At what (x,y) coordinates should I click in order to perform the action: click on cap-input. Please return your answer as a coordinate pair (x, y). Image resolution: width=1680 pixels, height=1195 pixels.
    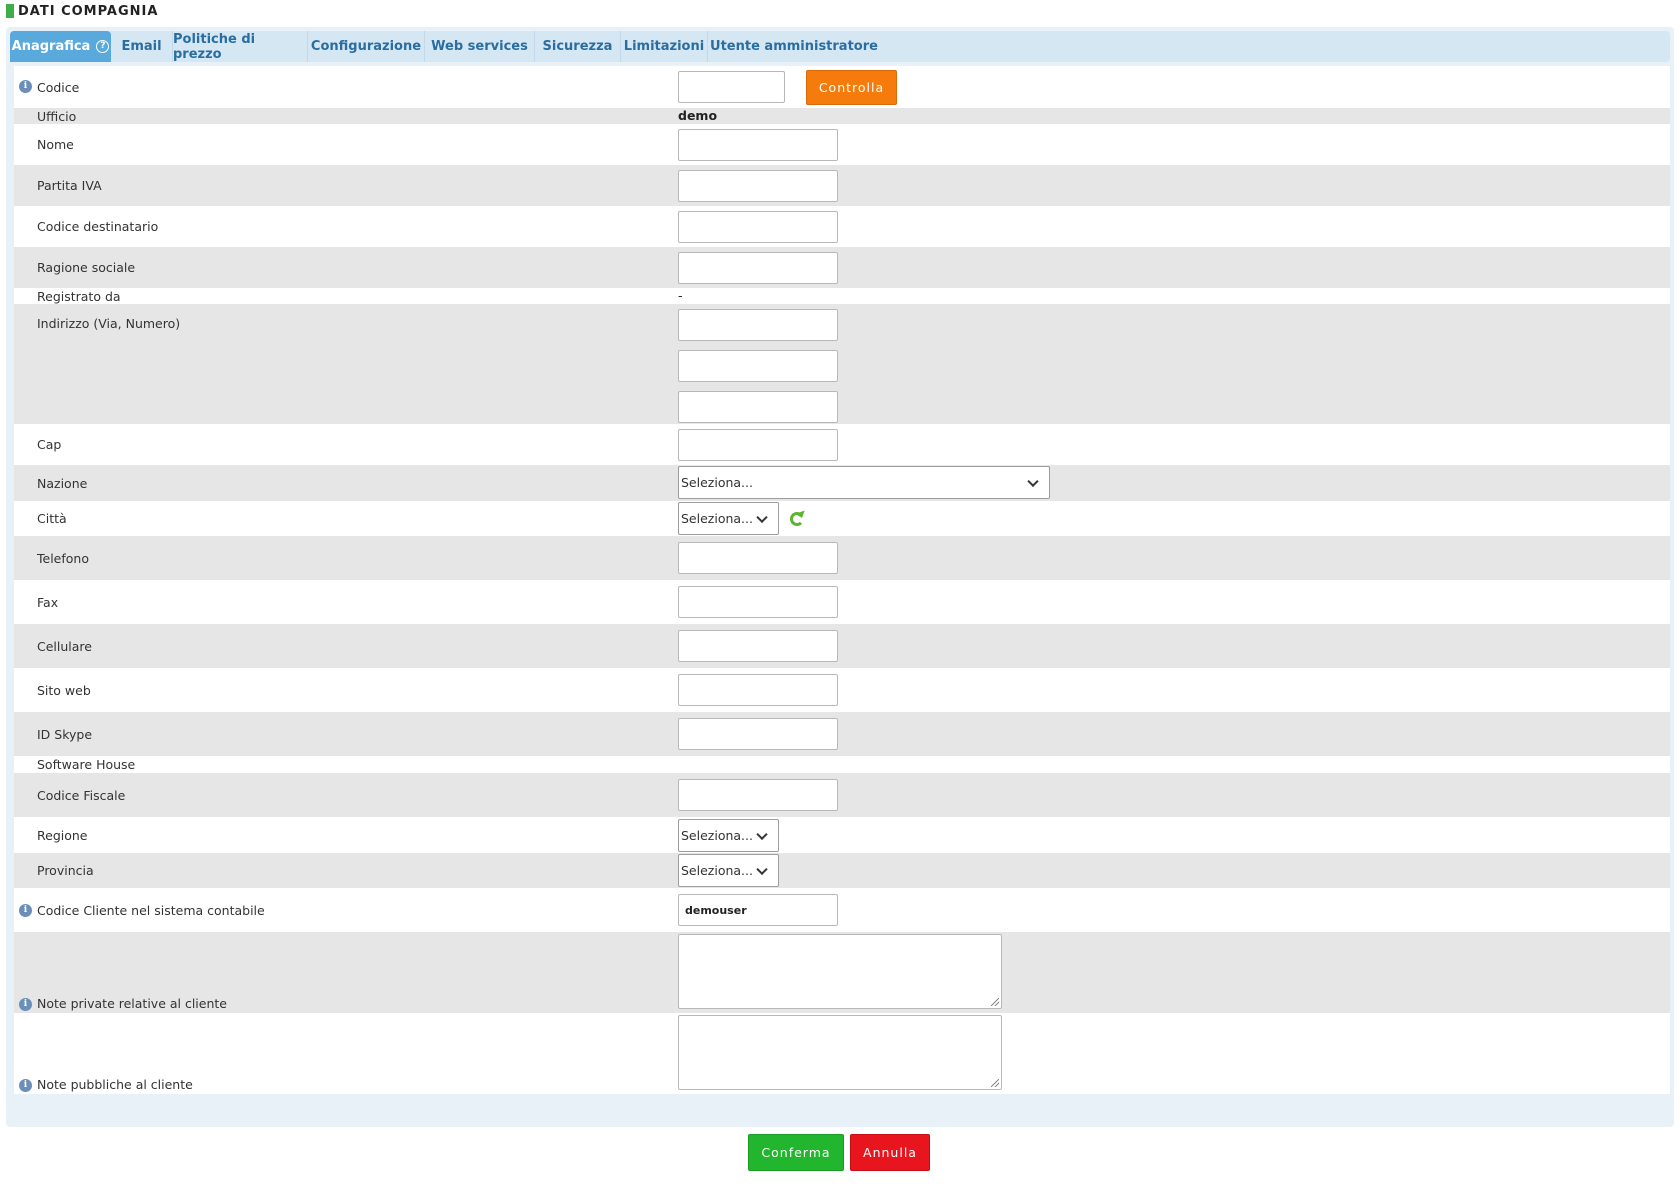
    Looking at the image, I should click on (758, 445).